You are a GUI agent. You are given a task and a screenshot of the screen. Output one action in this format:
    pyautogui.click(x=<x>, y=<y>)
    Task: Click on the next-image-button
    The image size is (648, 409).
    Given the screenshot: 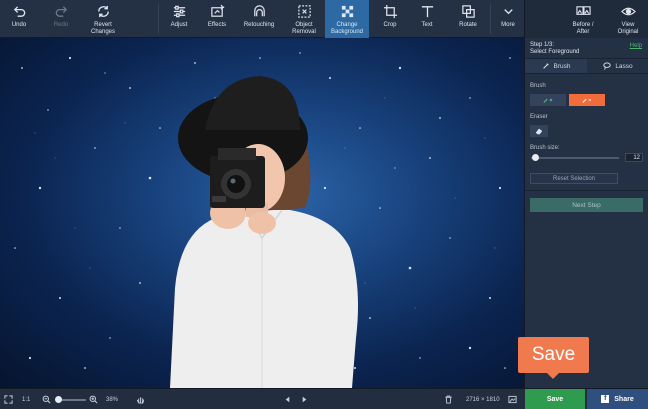 What is the action you would take?
    pyautogui.click(x=304, y=399)
    